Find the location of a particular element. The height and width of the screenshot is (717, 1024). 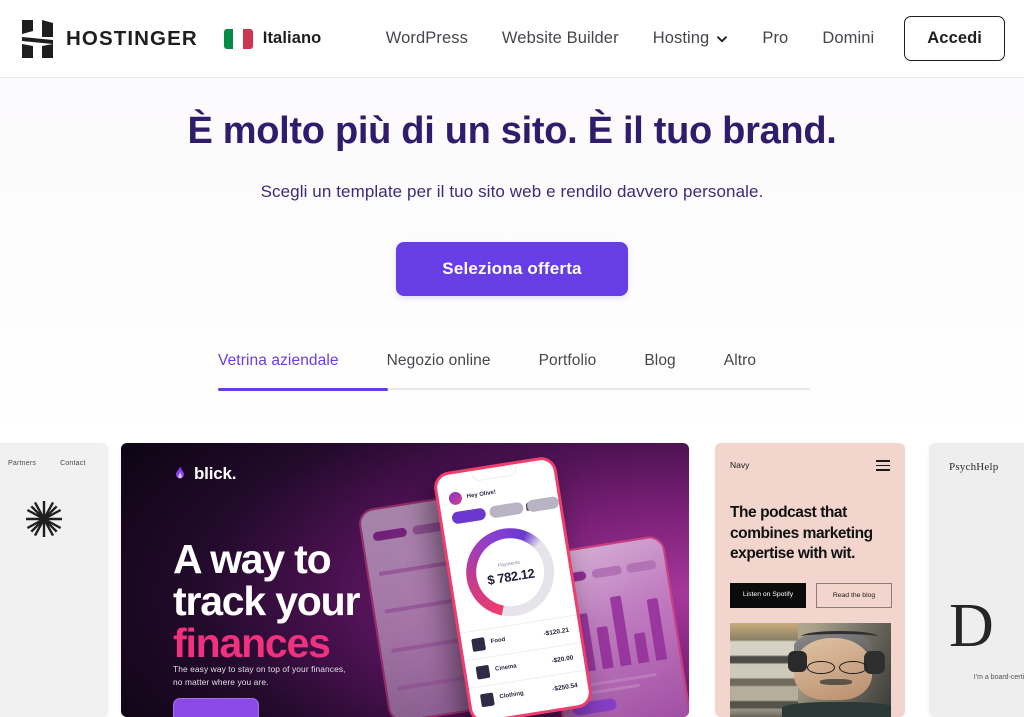

phone-pill-reminders is located at coordinates (506, 510).